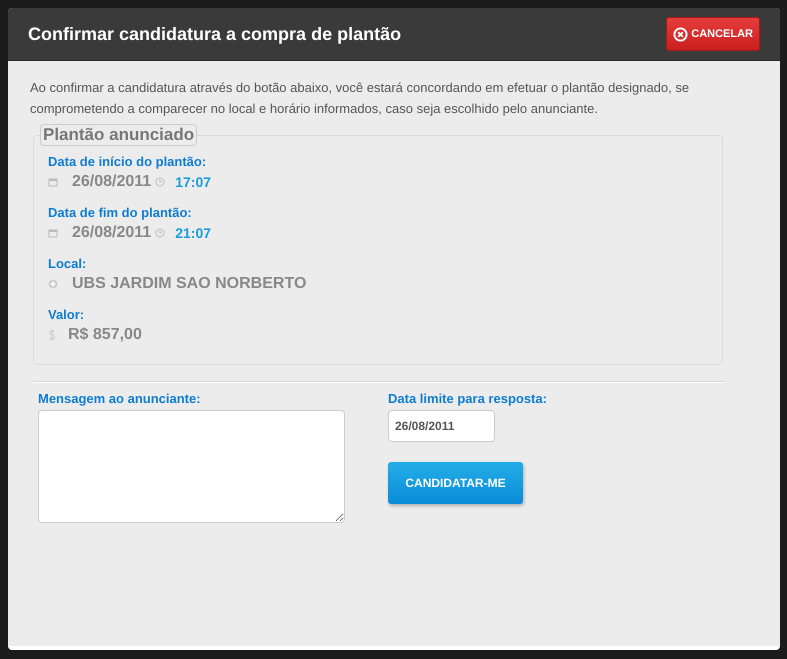 The width and height of the screenshot is (787, 659). What do you see at coordinates (53, 284) in the screenshot?
I see `plus-icon` at bounding box center [53, 284].